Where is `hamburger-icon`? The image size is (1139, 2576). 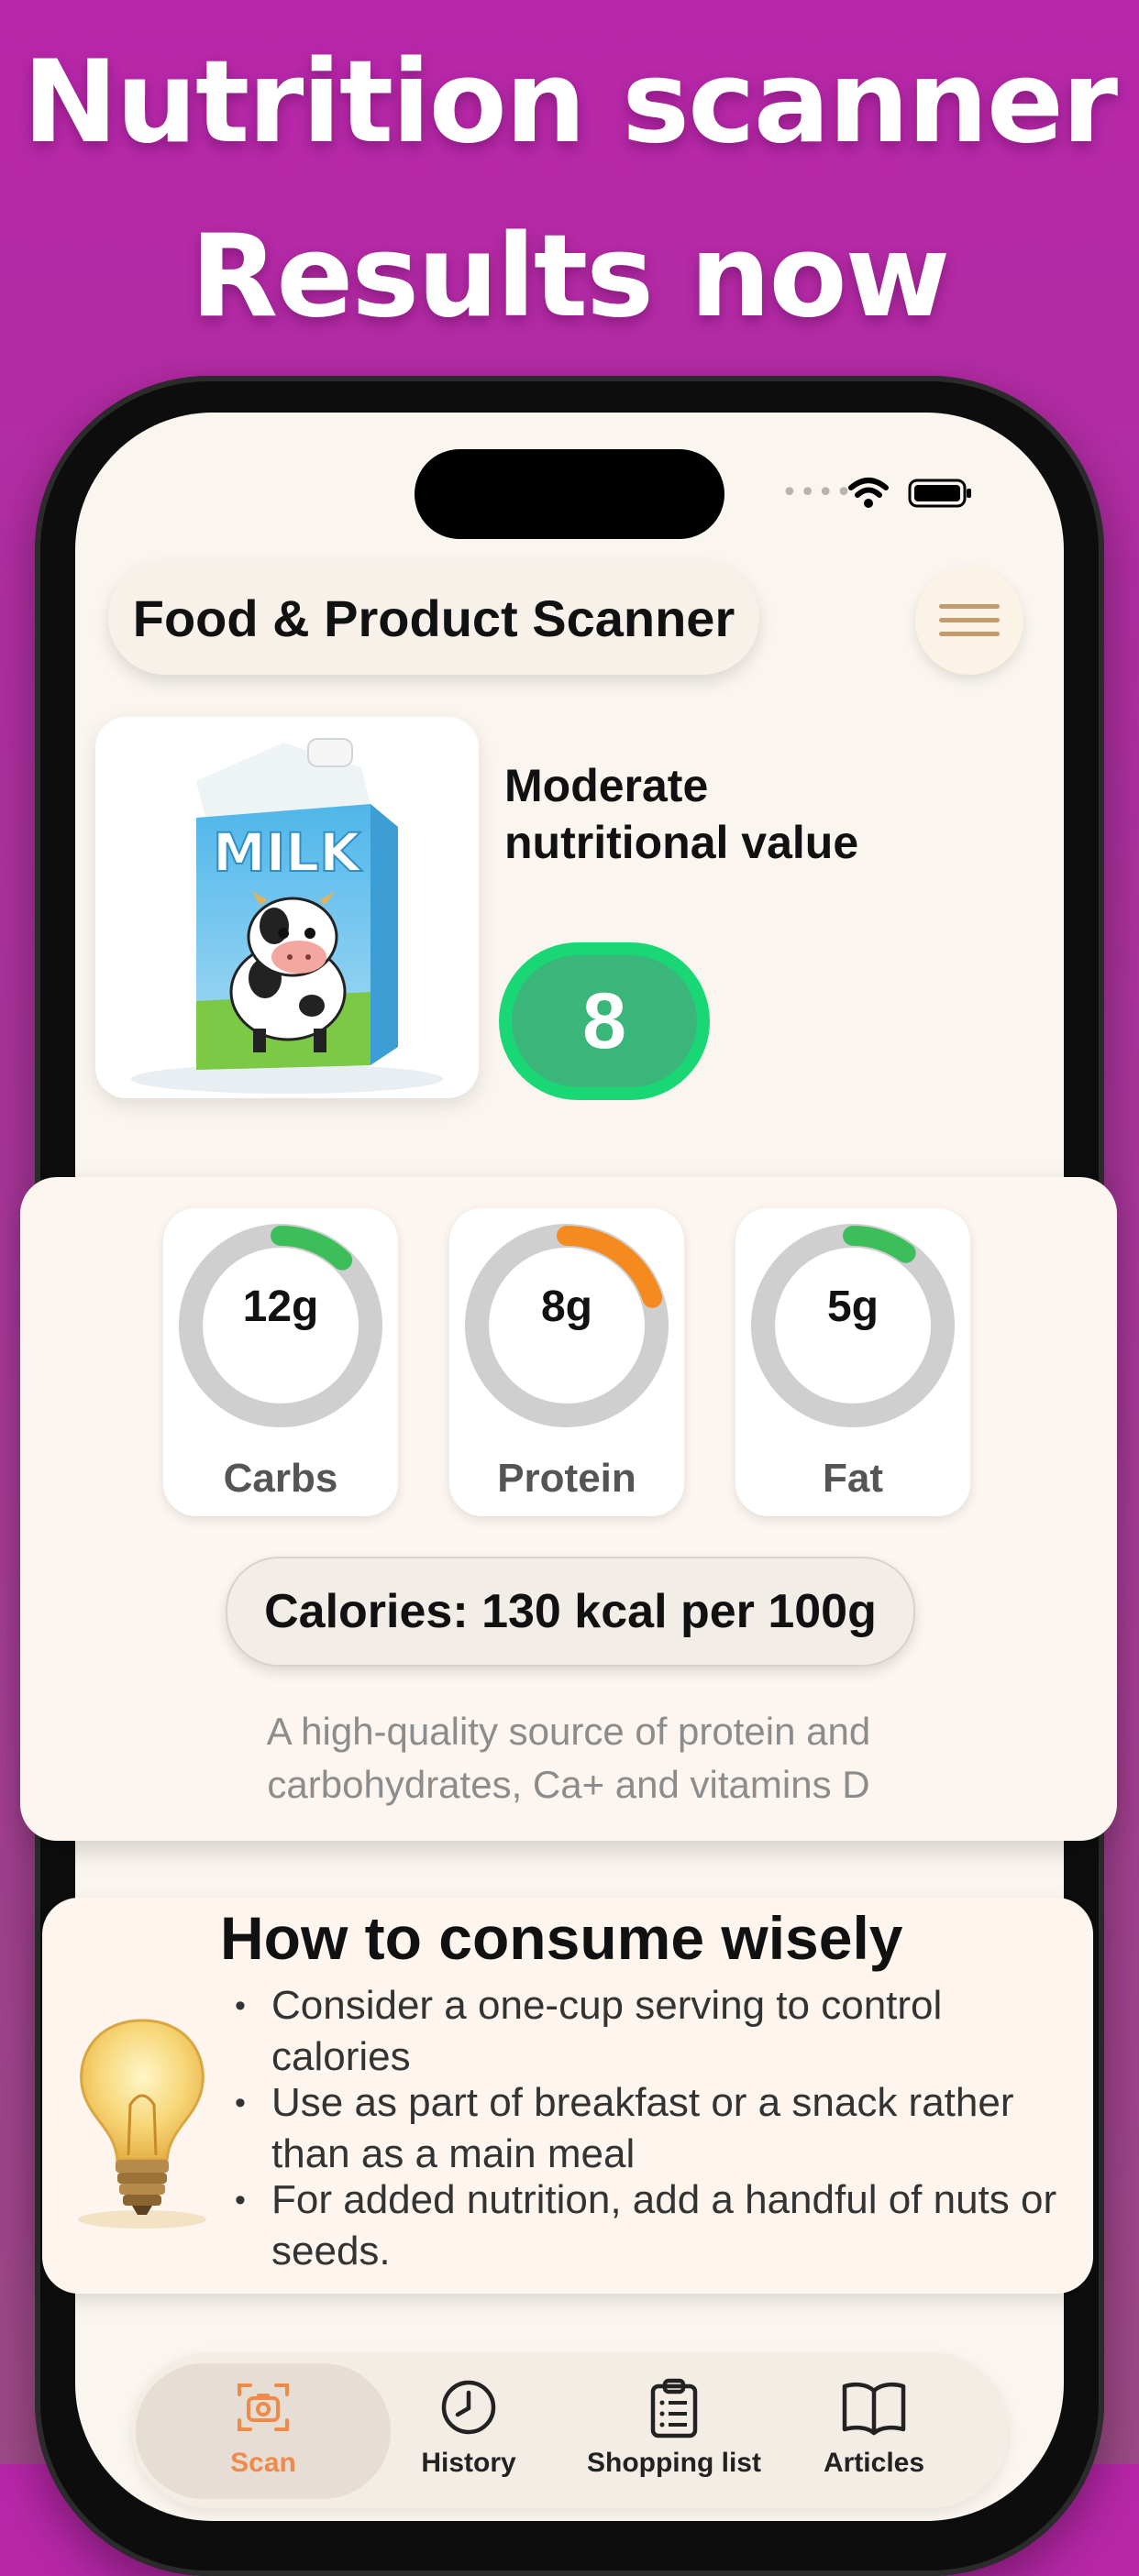
hamburger-icon is located at coordinates (969, 620).